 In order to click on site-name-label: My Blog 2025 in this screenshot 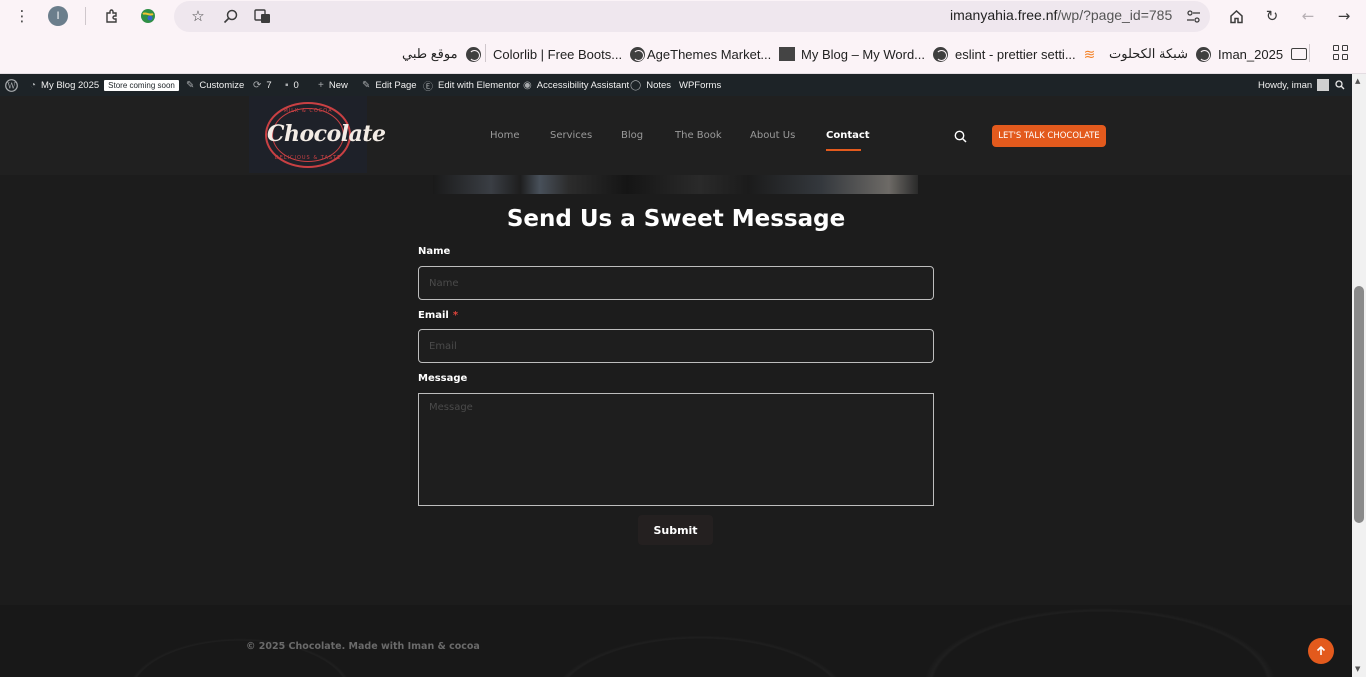, I will do `click(70, 85)`.